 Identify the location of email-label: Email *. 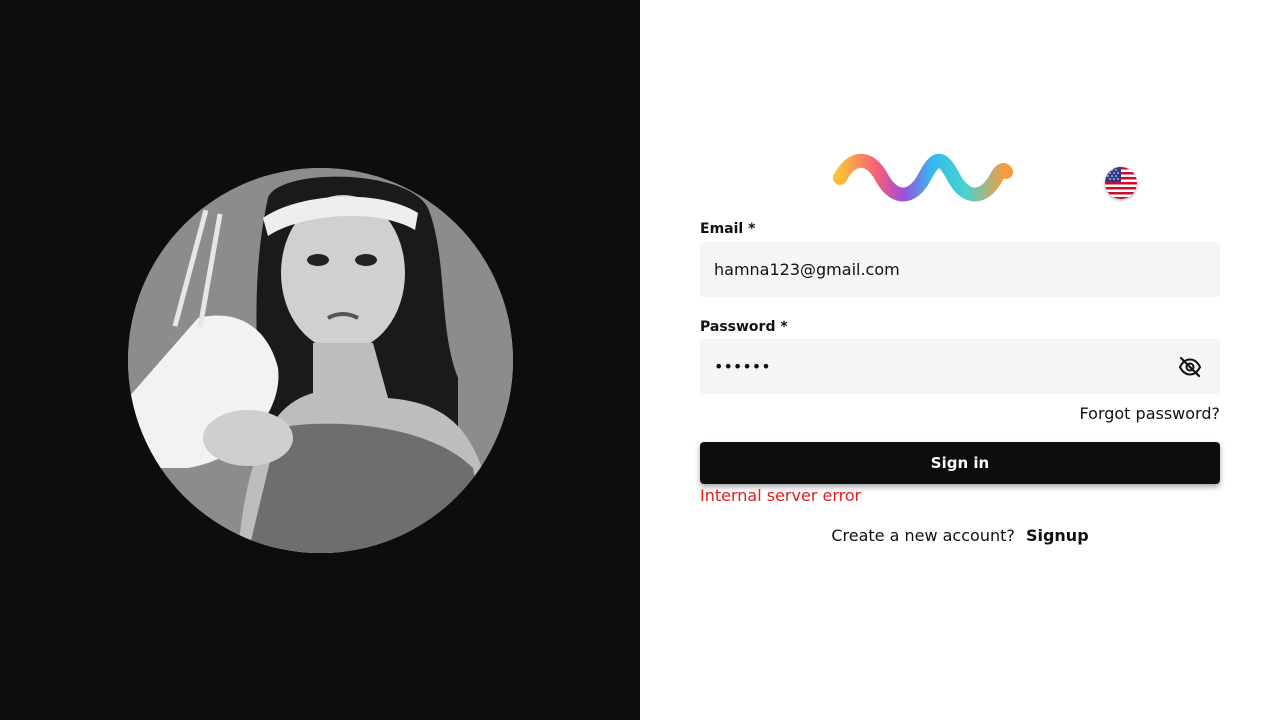
(728, 229).